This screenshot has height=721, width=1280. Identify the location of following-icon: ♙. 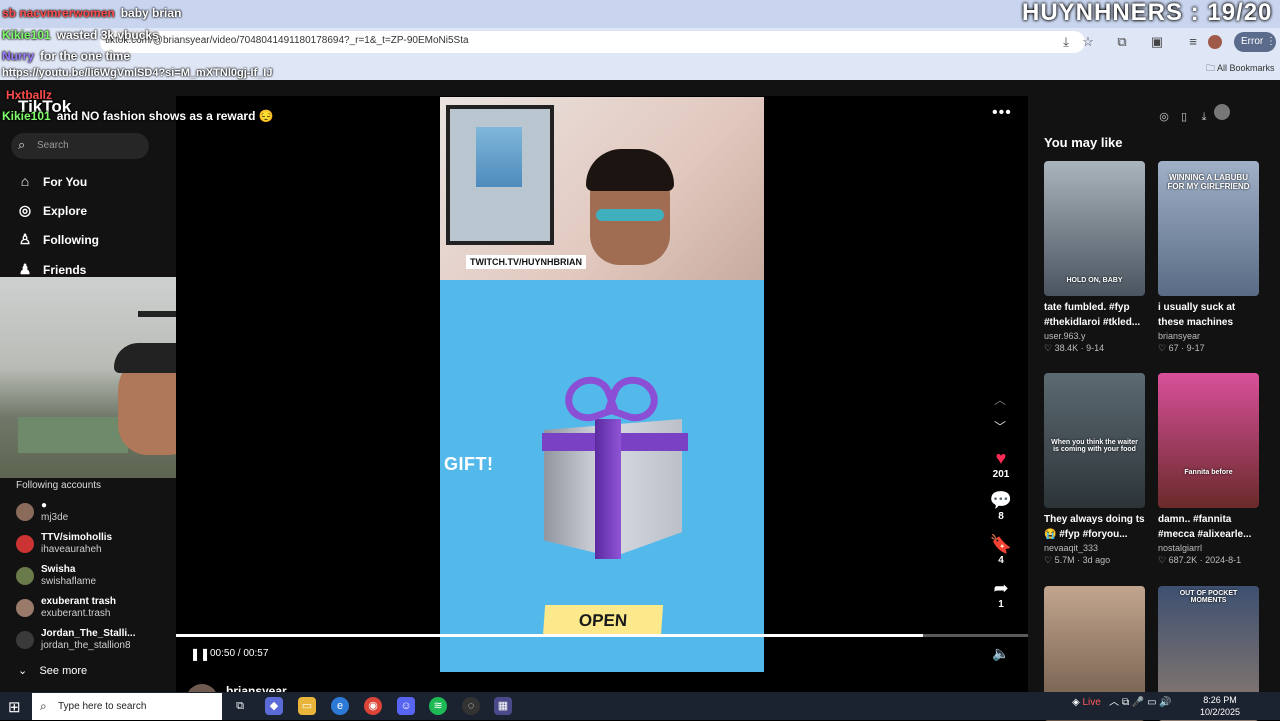
(25, 239).